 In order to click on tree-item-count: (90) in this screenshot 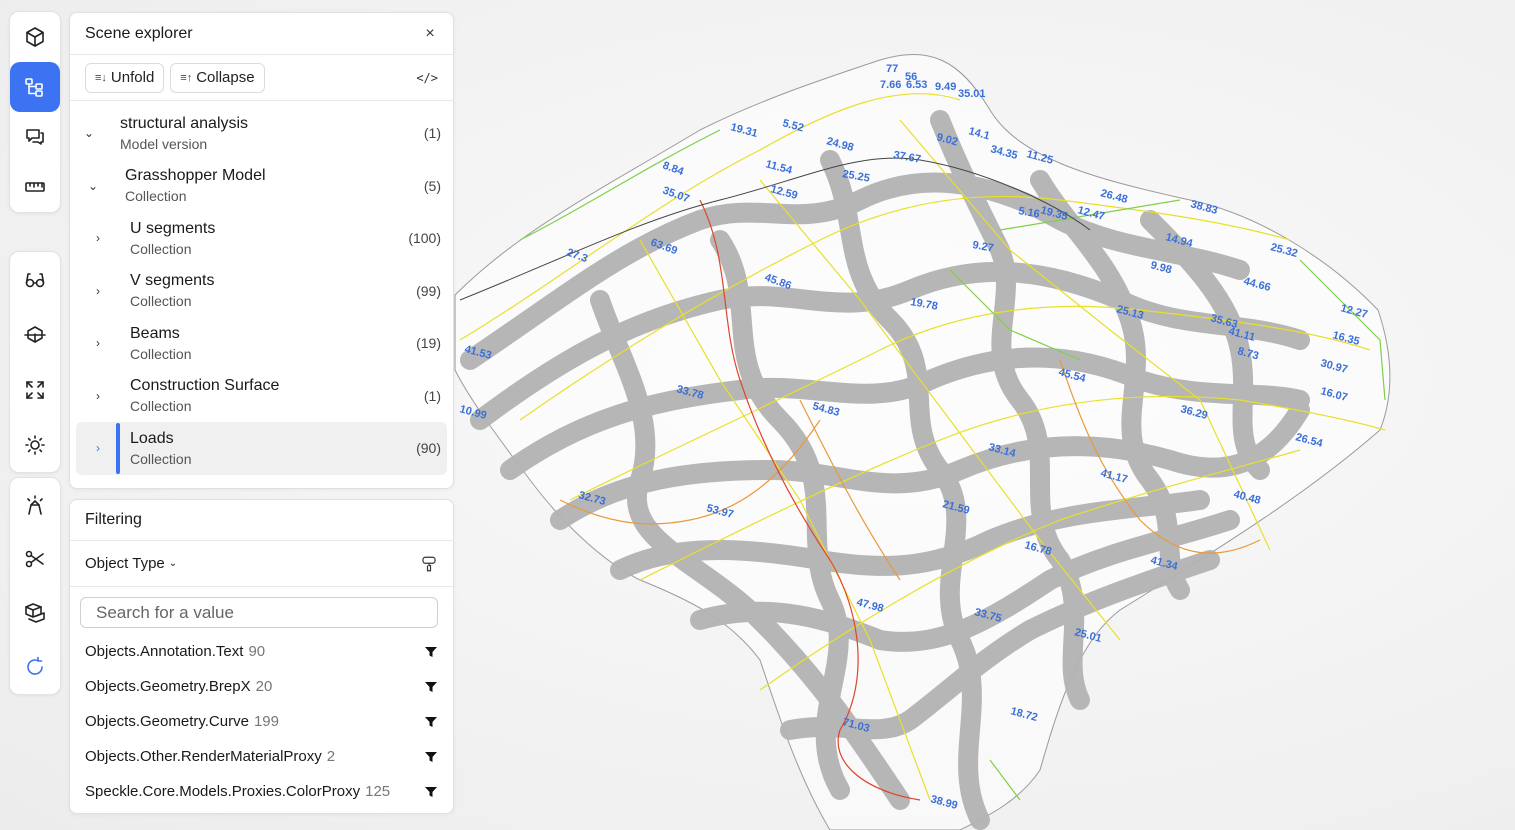, I will do `click(428, 448)`.